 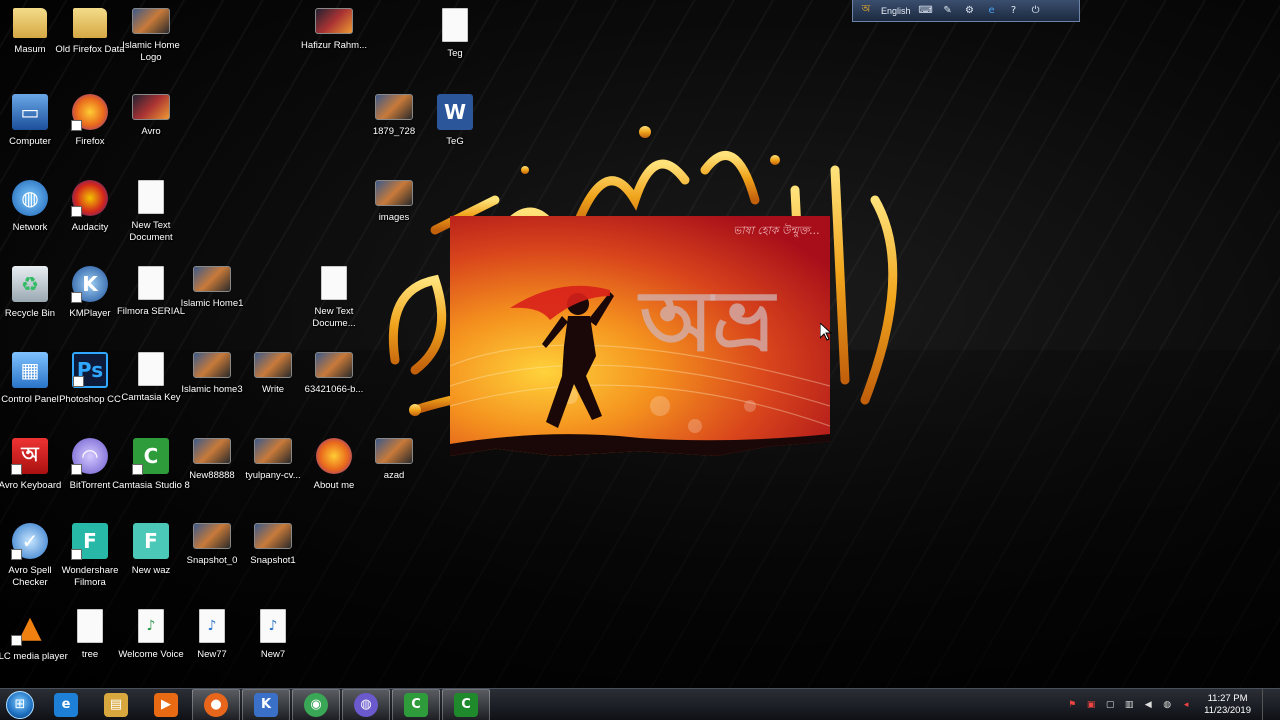 What do you see at coordinates (707, 321) in the screenshot?
I see `avro-logo-text: অভ্র` at bounding box center [707, 321].